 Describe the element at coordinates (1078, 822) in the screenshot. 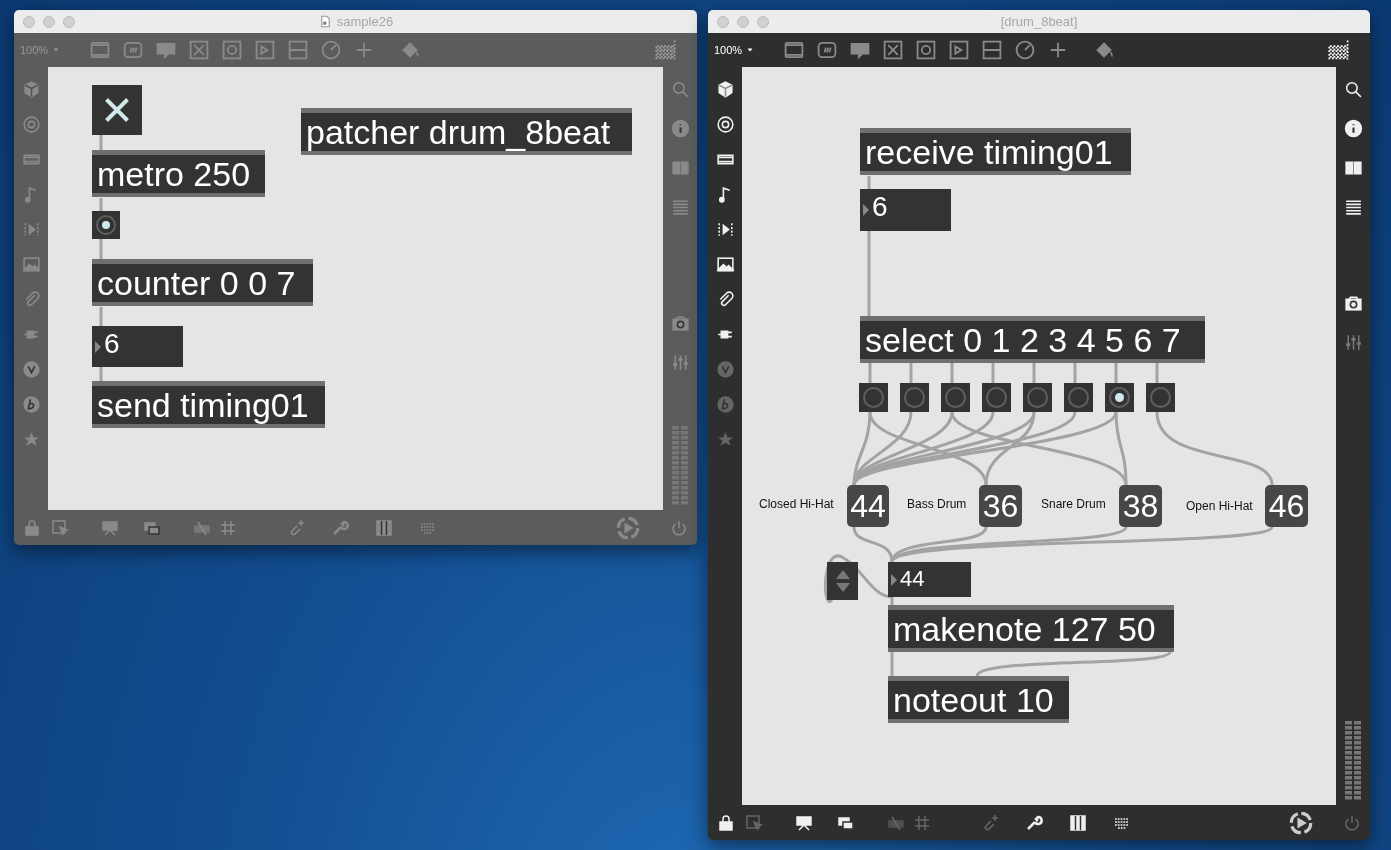

I see `piano-icon` at that location.